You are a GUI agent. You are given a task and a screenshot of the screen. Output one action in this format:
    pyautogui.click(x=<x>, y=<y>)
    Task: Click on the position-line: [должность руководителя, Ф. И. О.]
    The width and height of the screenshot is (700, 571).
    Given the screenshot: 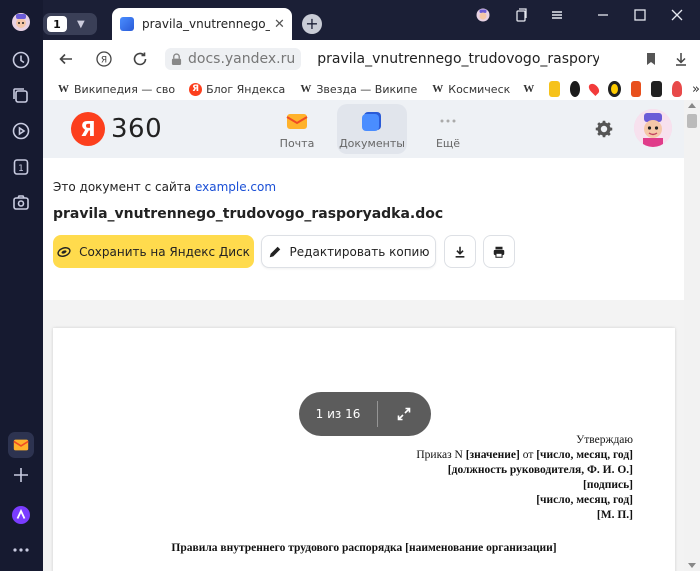 What is the action you would take?
    pyautogui.click(x=540, y=470)
    